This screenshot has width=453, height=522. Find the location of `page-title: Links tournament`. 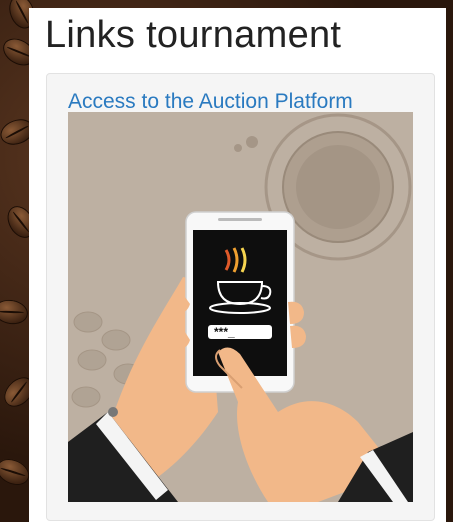

page-title: Links tournament is located at coordinates (193, 35).